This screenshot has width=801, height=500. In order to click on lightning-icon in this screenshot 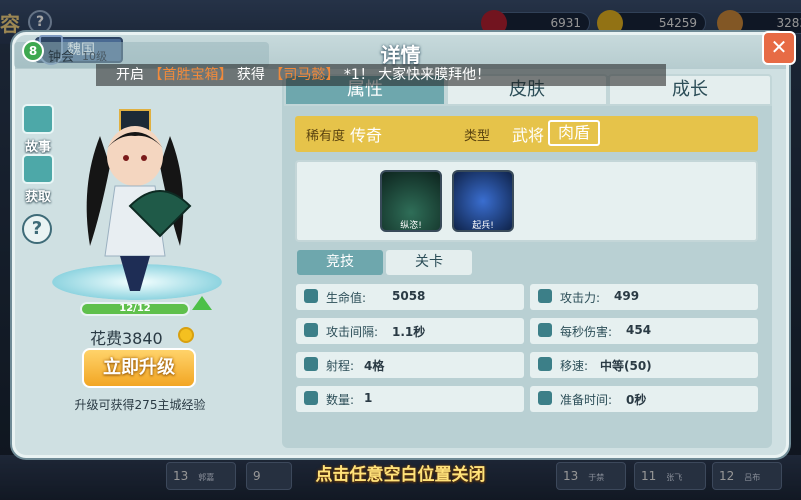, I will do `click(545, 330)`.